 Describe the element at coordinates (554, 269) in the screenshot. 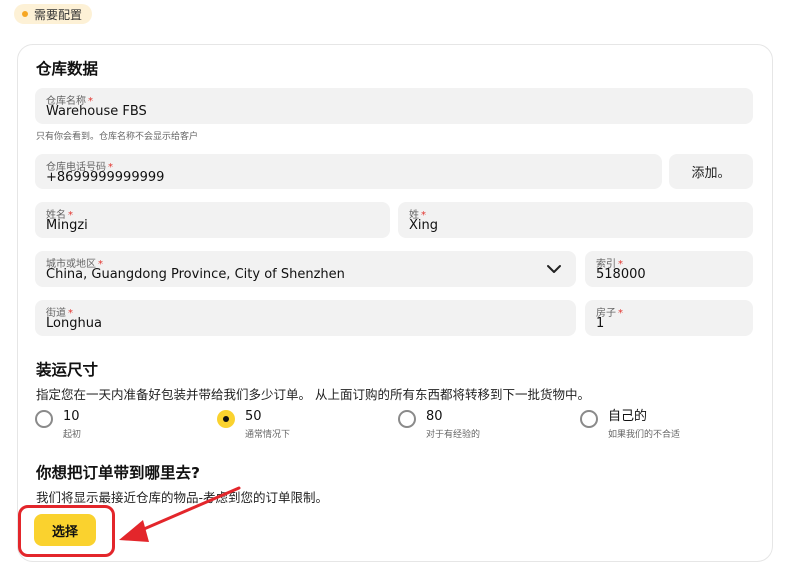

I see `chevron-down-icon` at that location.